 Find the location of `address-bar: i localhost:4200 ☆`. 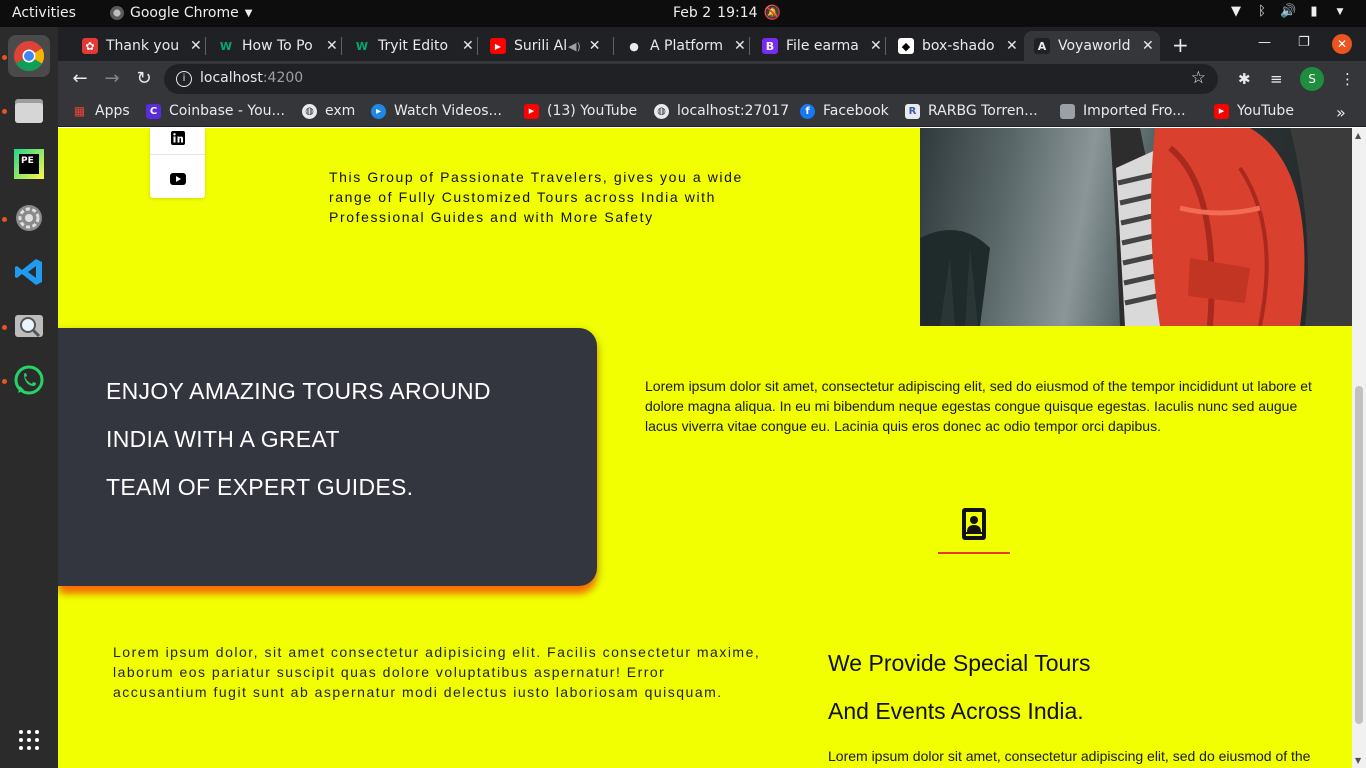

address-bar: i localhost:4200 ☆ is located at coordinates (691, 79).